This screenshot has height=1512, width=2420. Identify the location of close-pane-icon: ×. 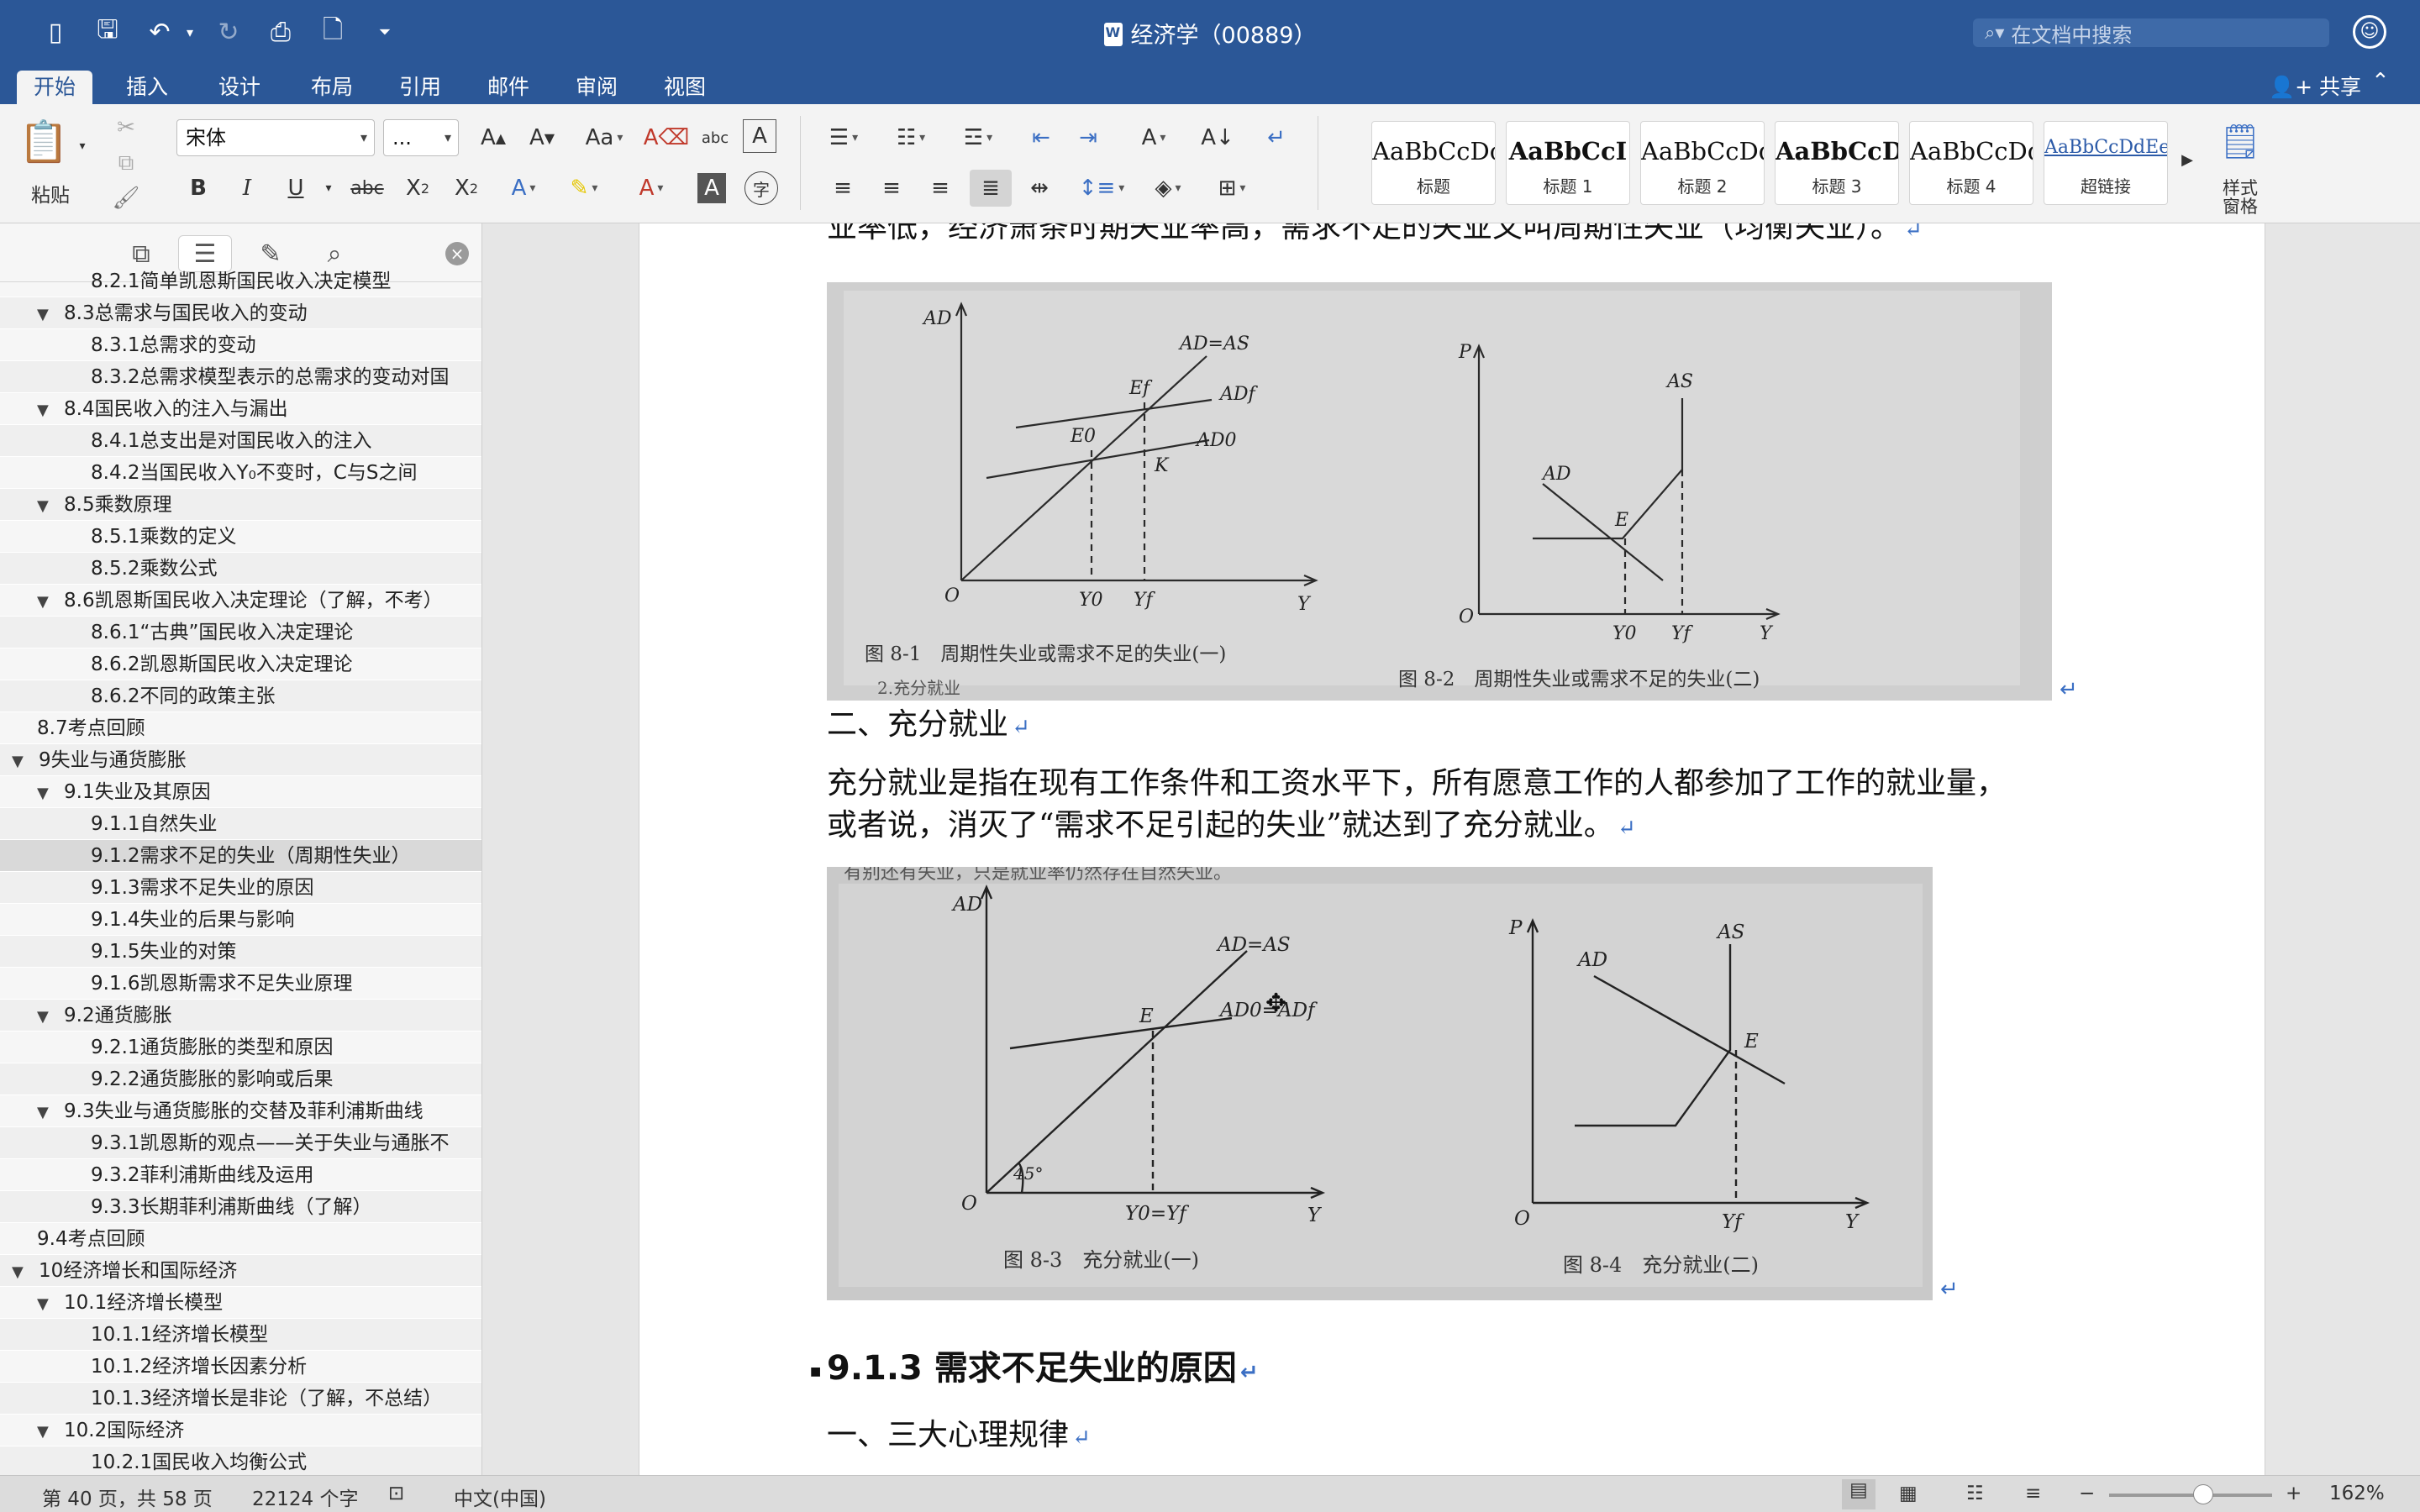
(457, 253).